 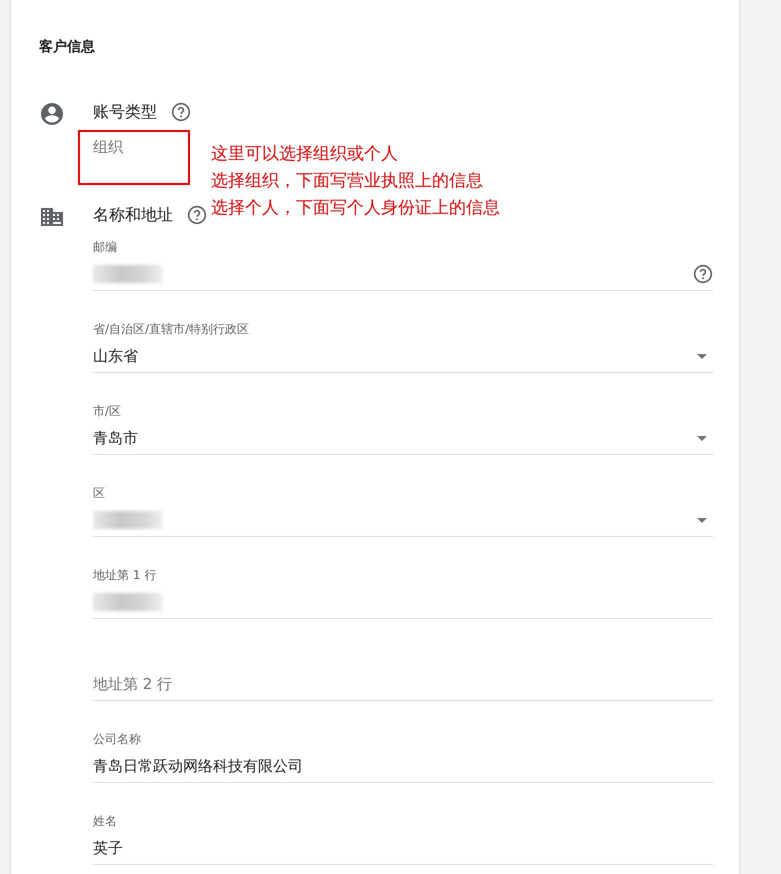 What do you see at coordinates (107, 411) in the screenshot?
I see `field-label: 市/区` at bounding box center [107, 411].